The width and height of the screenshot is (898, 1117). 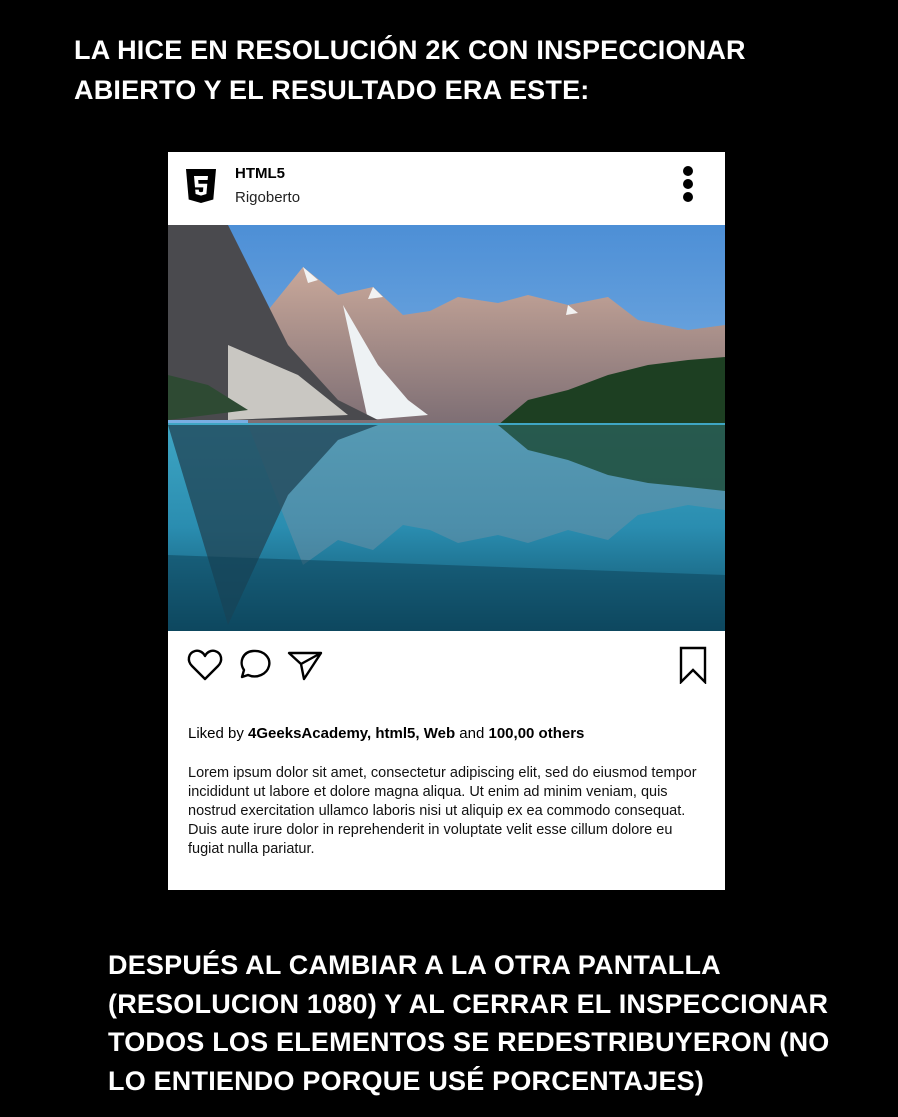 What do you see at coordinates (309, 733) in the screenshot?
I see `liker-4geeksacademy: 4GeeksAcademy,` at bounding box center [309, 733].